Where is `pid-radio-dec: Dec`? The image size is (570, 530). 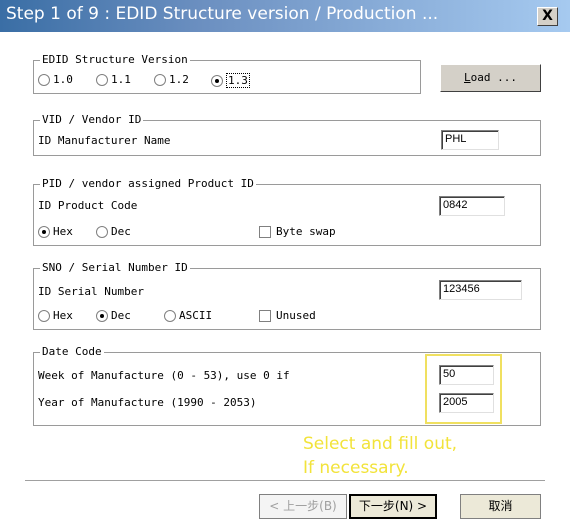 pid-radio-dec: Dec is located at coordinates (113, 231).